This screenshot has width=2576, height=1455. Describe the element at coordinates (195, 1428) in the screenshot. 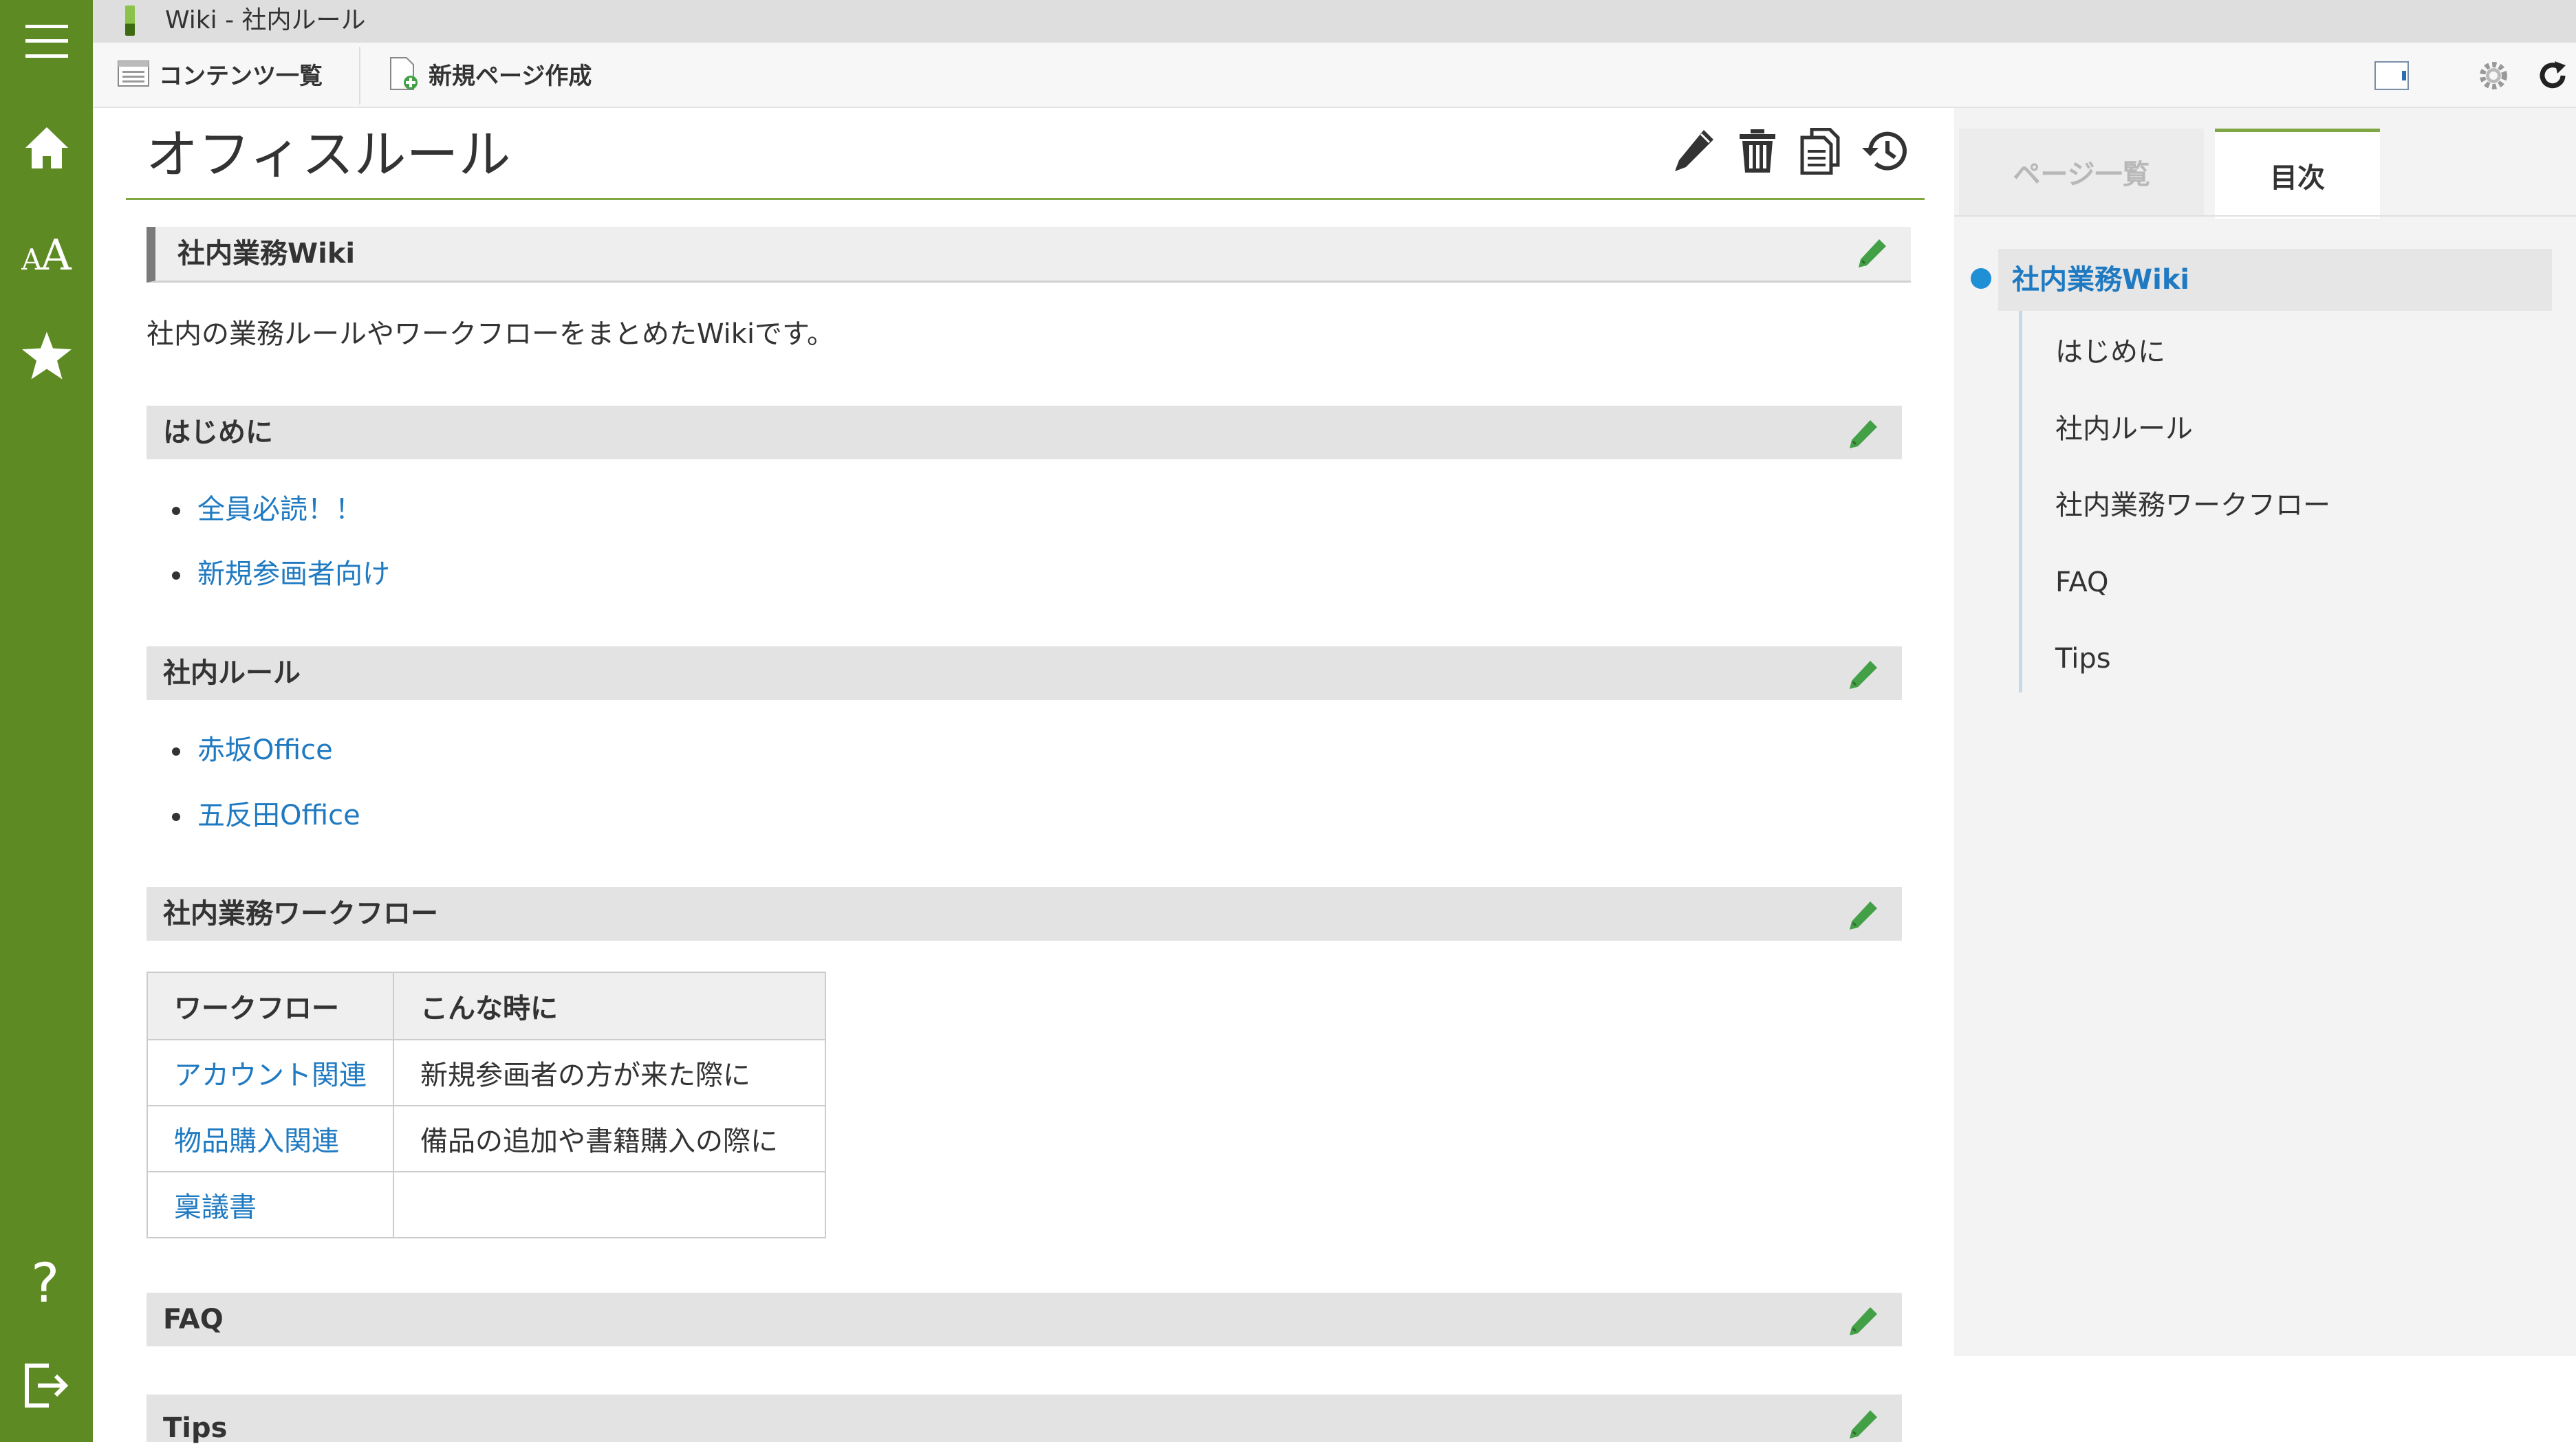

I see `section-title: Tips` at that location.